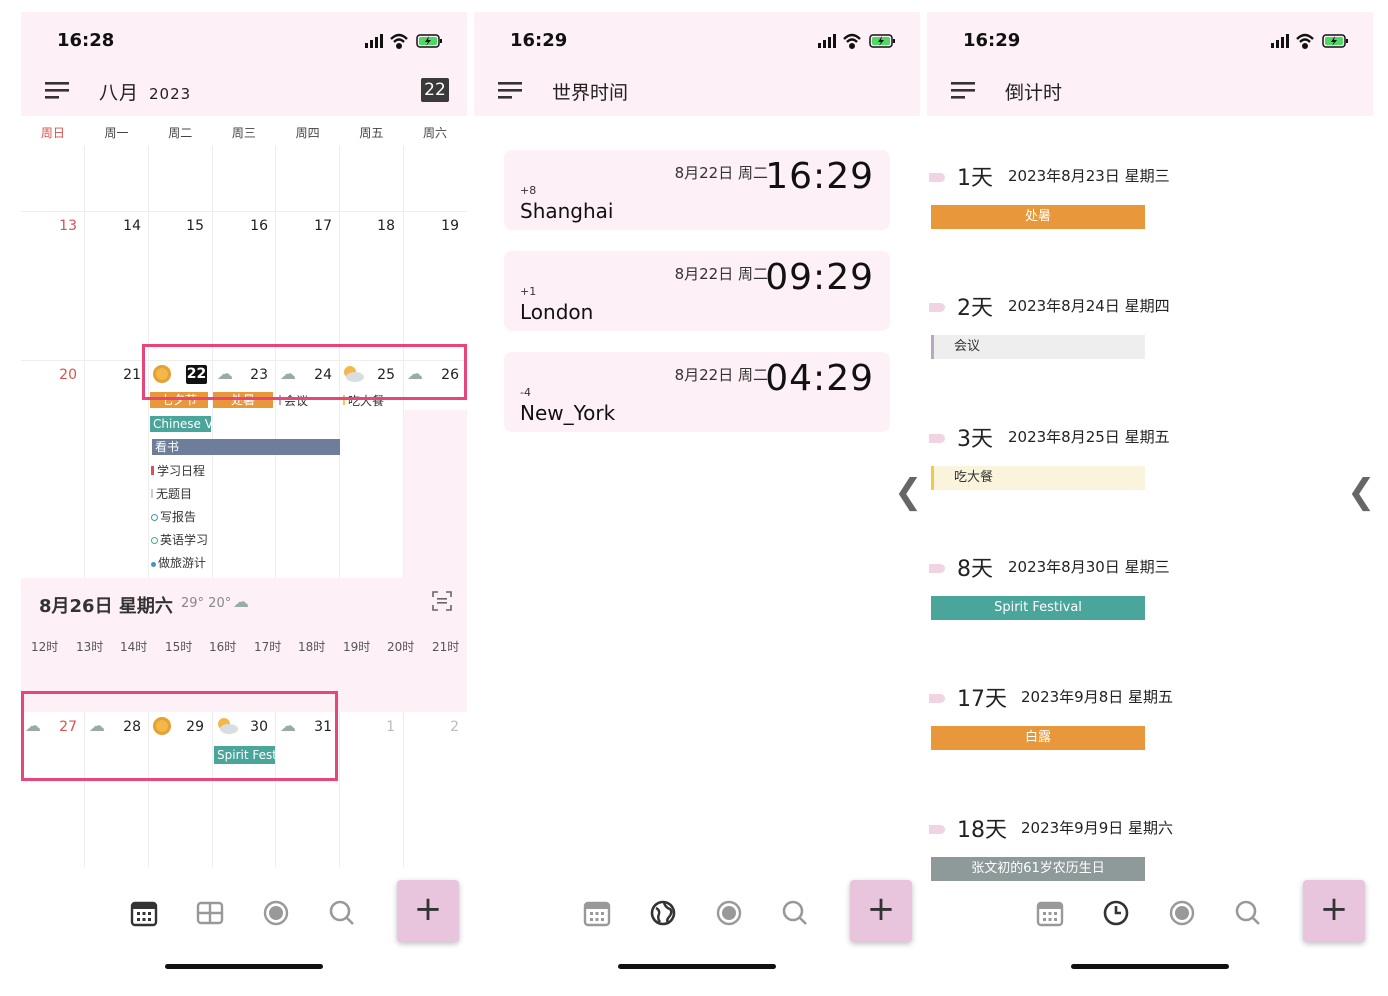  Describe the element at coordinates (173, 516) in the screenshot. I see `event-report: 写报告` at that location.